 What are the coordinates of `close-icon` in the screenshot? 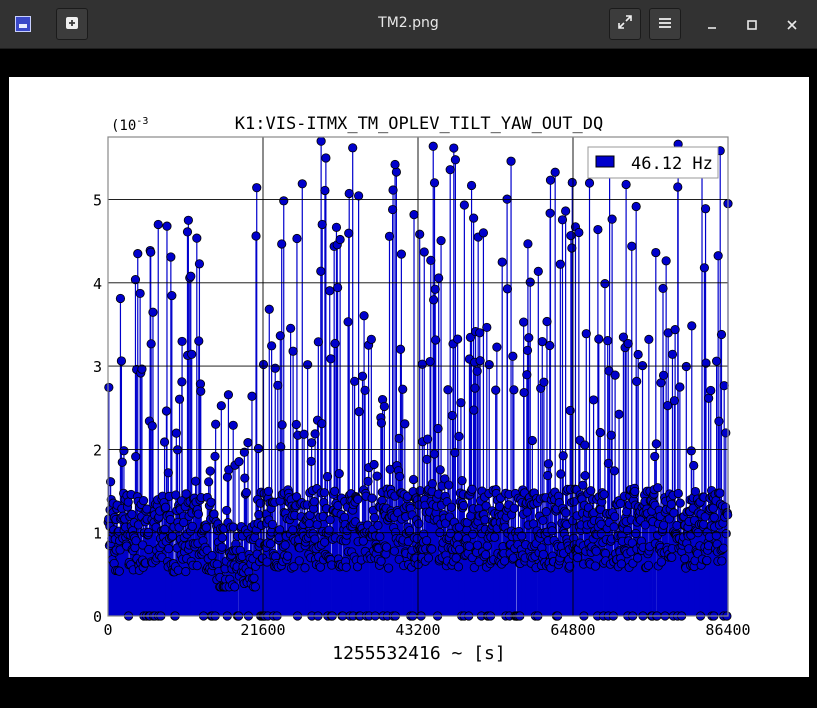 It's located at (792, 24).